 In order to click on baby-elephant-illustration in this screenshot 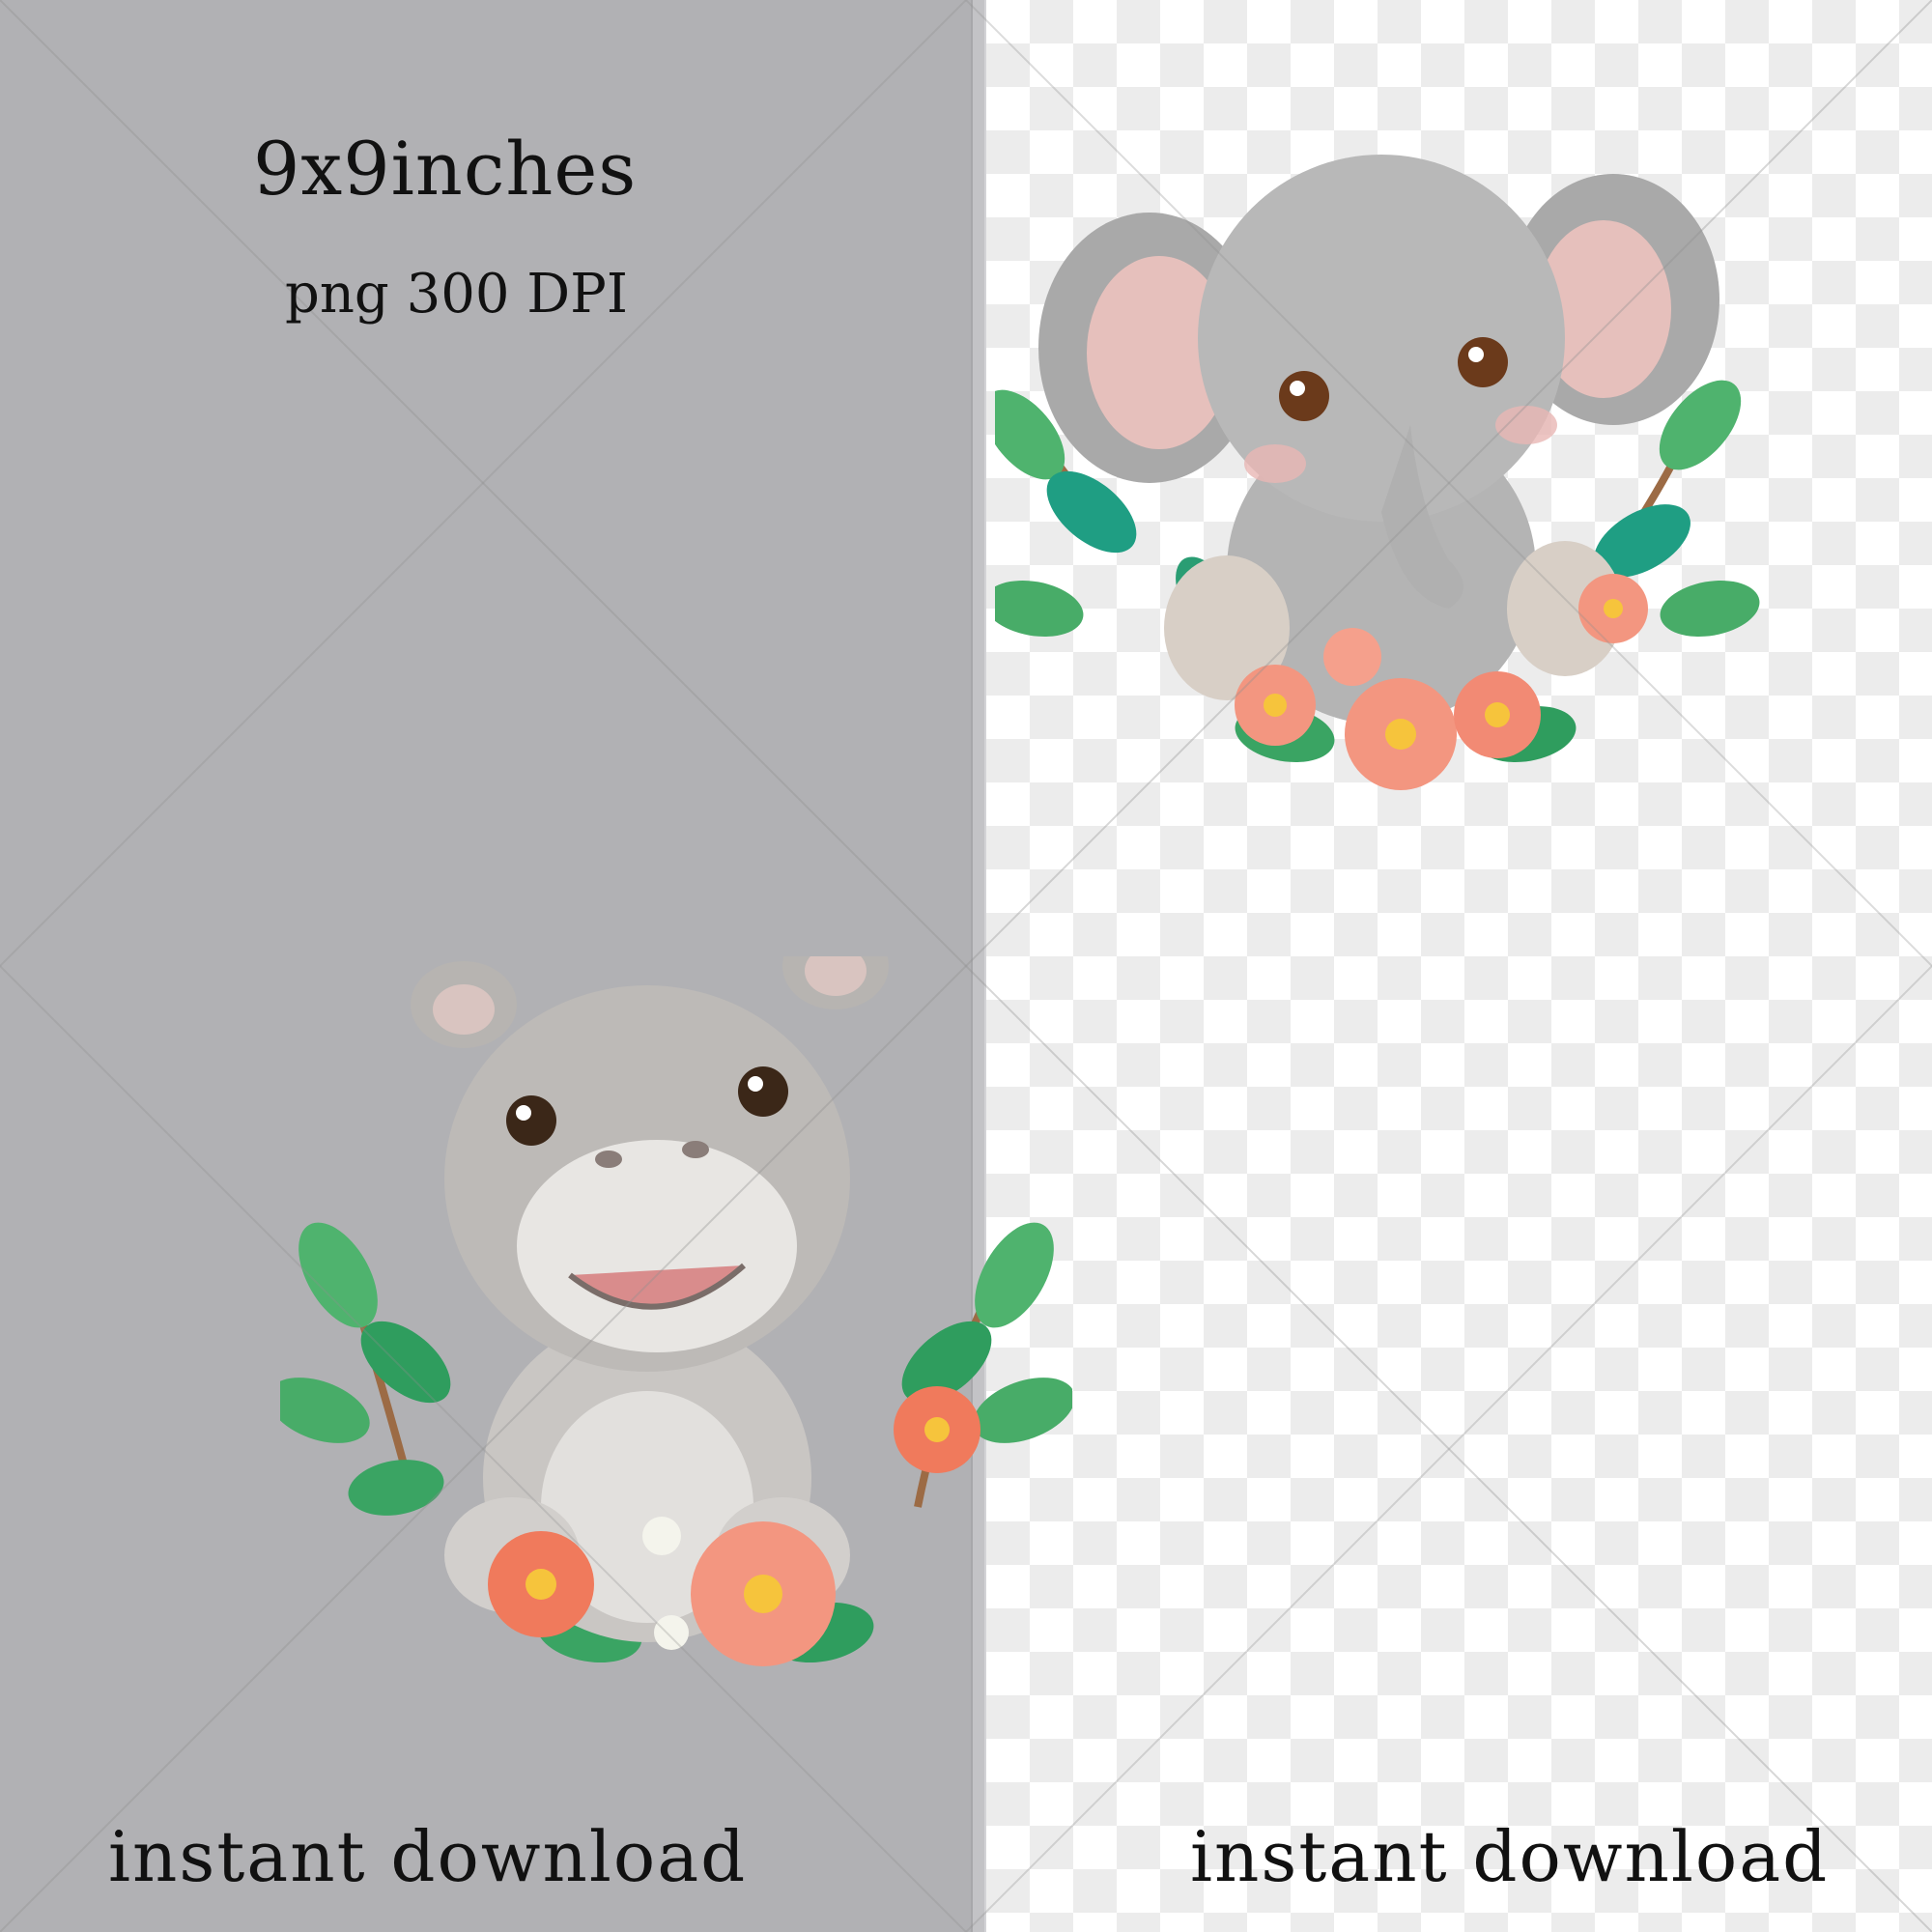, I will do `click(1377, 472)`.